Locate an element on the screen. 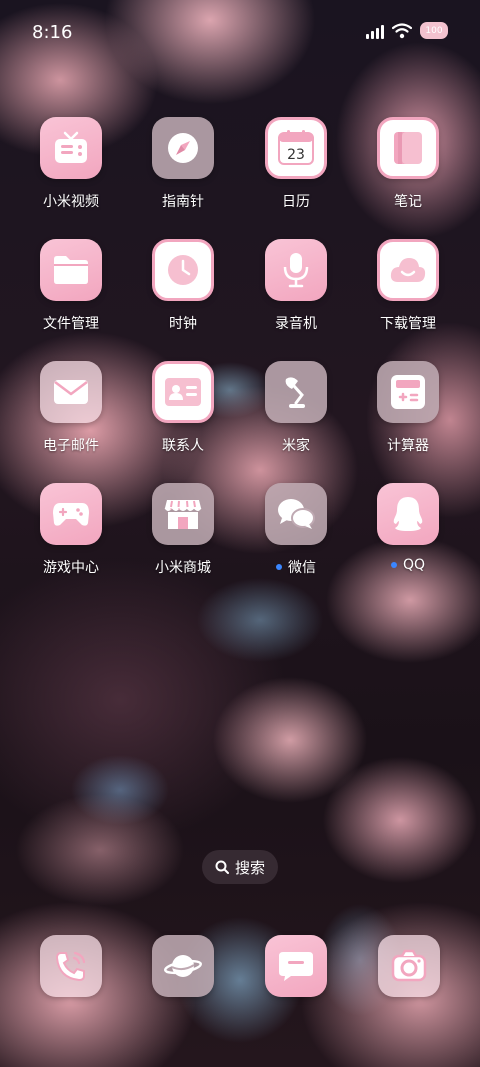 Image resolution: width=480 pixels, height=1067 pixels. app-notes: 笔记 is located at coordinates (408, 172).